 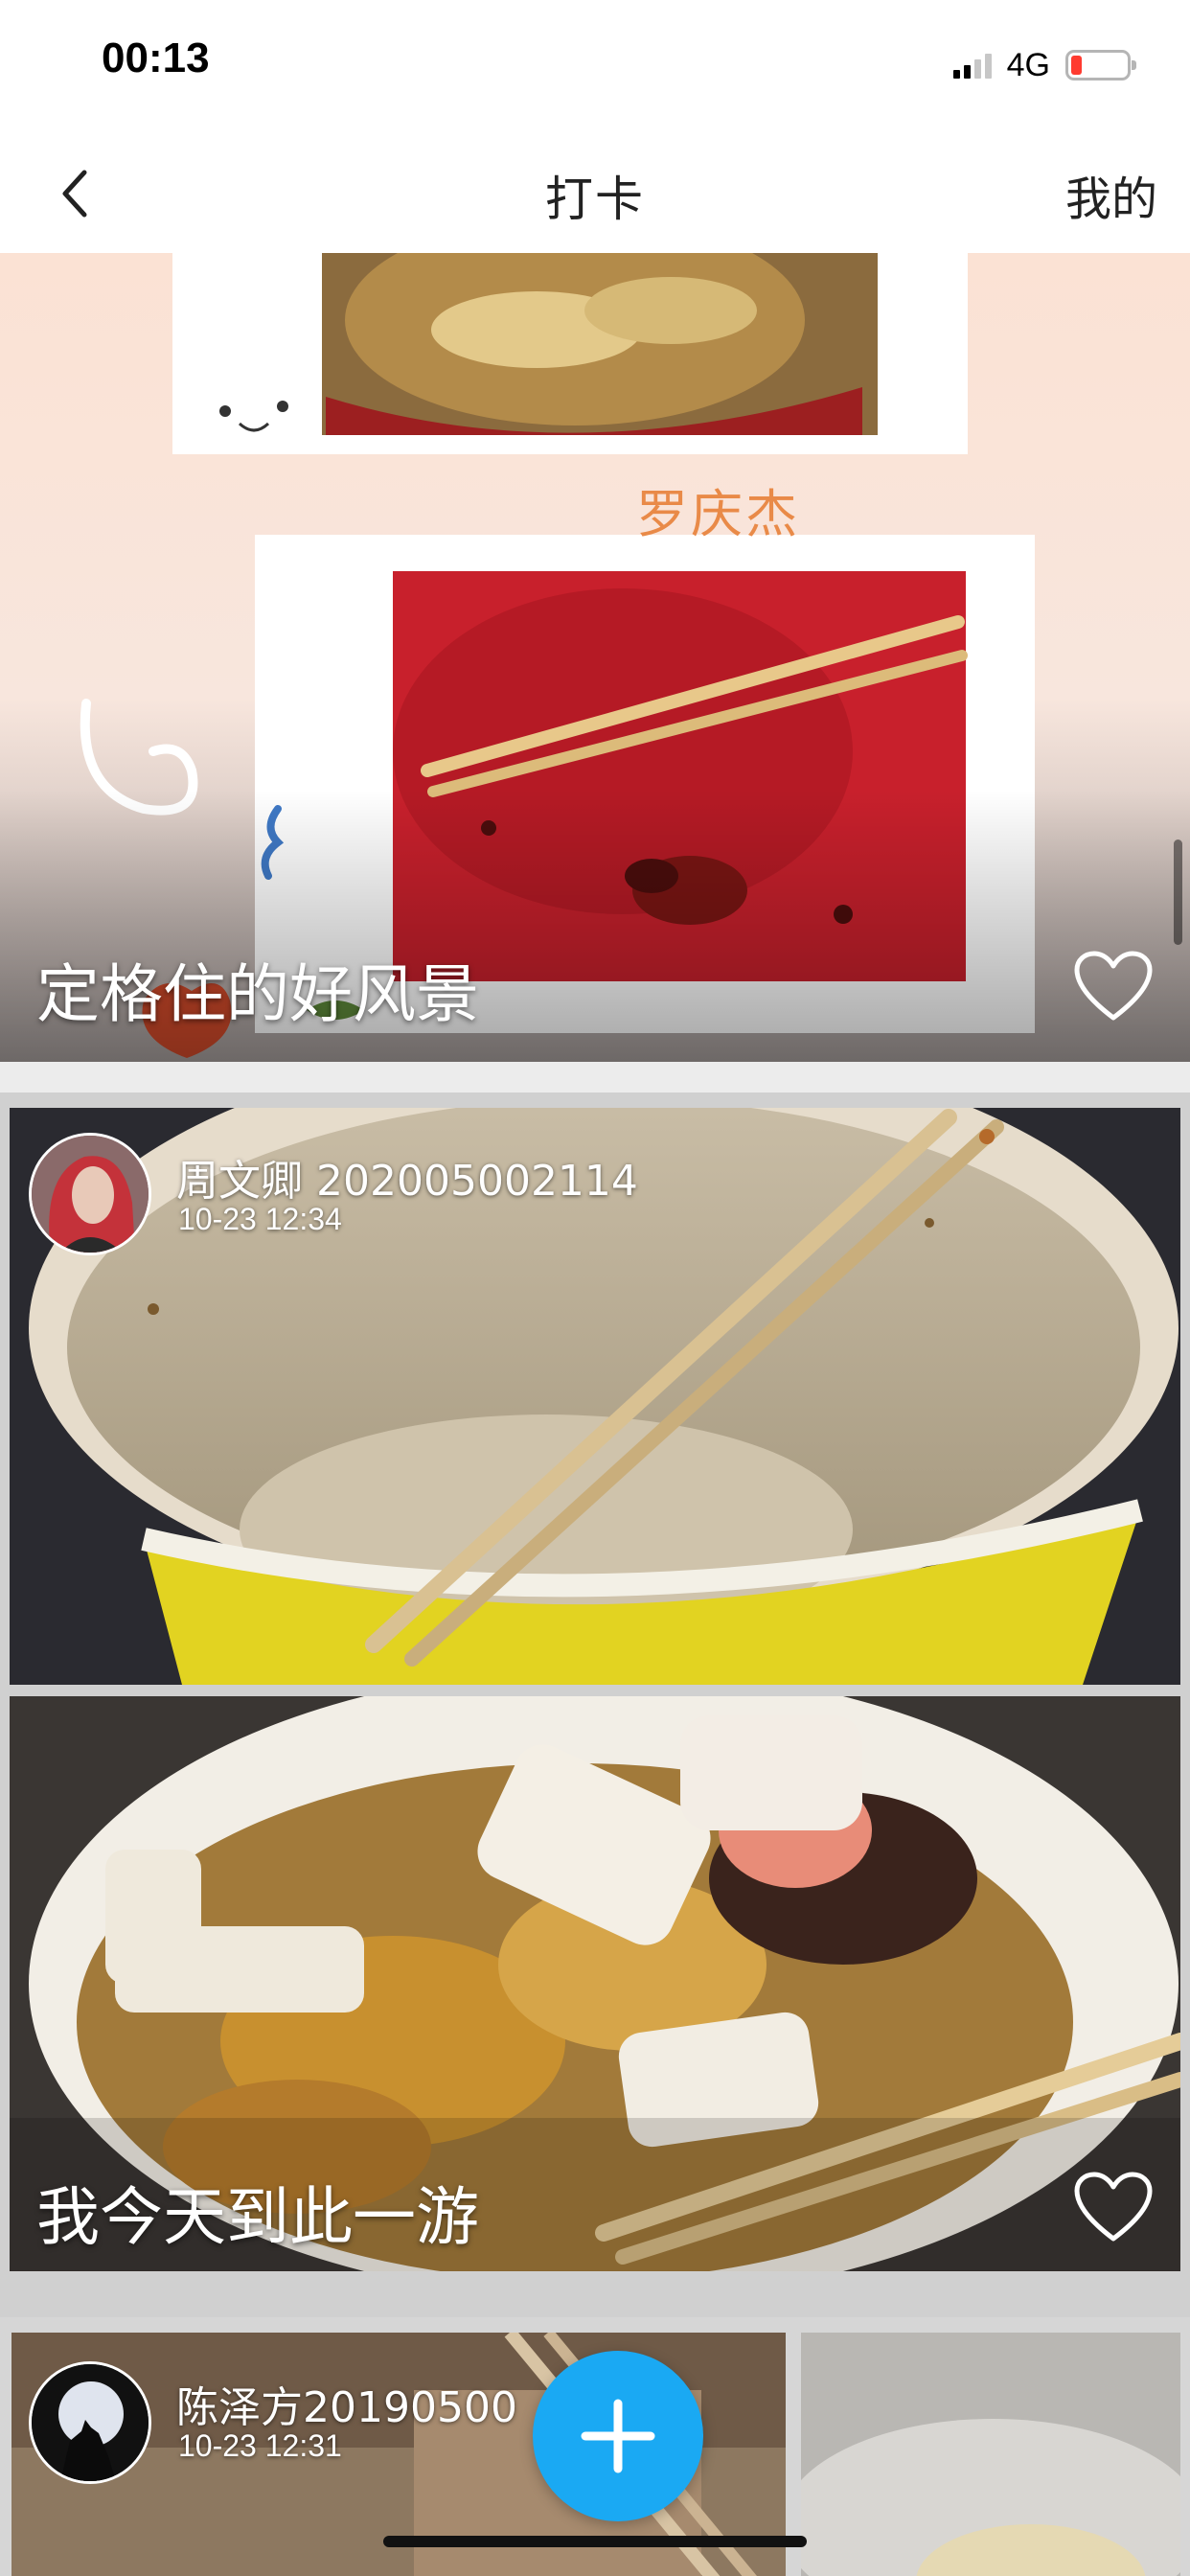 I want to click on home-indicator, so click(x=595, y=2541).